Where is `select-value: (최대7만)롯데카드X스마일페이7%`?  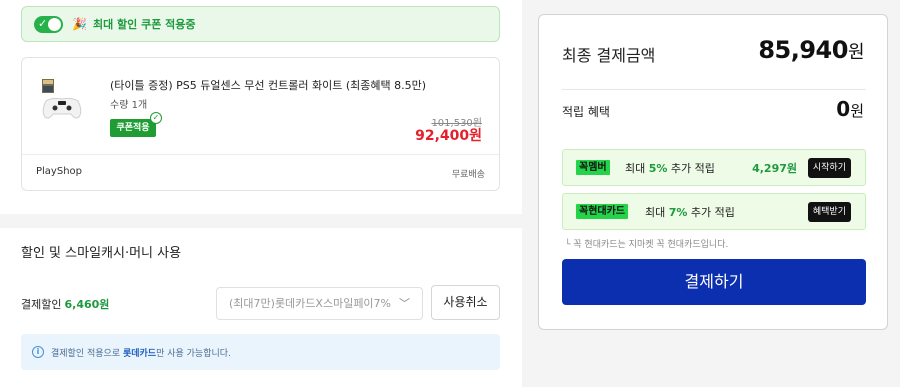
select-value: (최대7만)롯데카드X스마일페이7% is located at coordinates (310, 303).